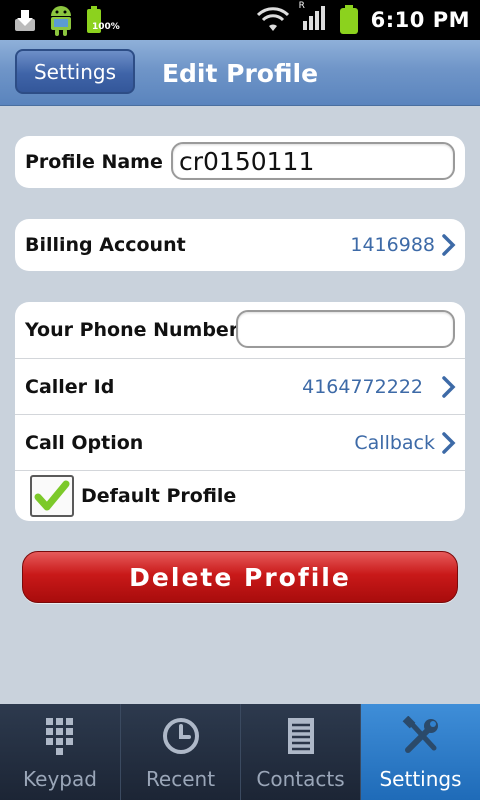 This screenshot has height=800, width=480. What do you see at coordinates (94, 162) in the screenshot?
I see `profile-name-label: Profile Name` at bounding box center [94, 162].